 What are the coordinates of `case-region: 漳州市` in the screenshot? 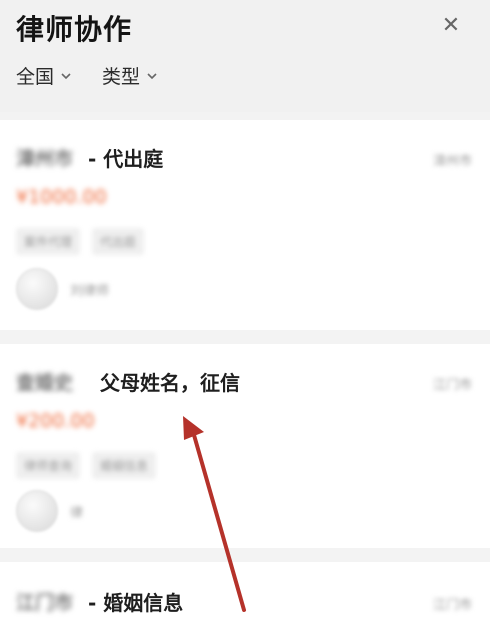 It's located at (452, 161).